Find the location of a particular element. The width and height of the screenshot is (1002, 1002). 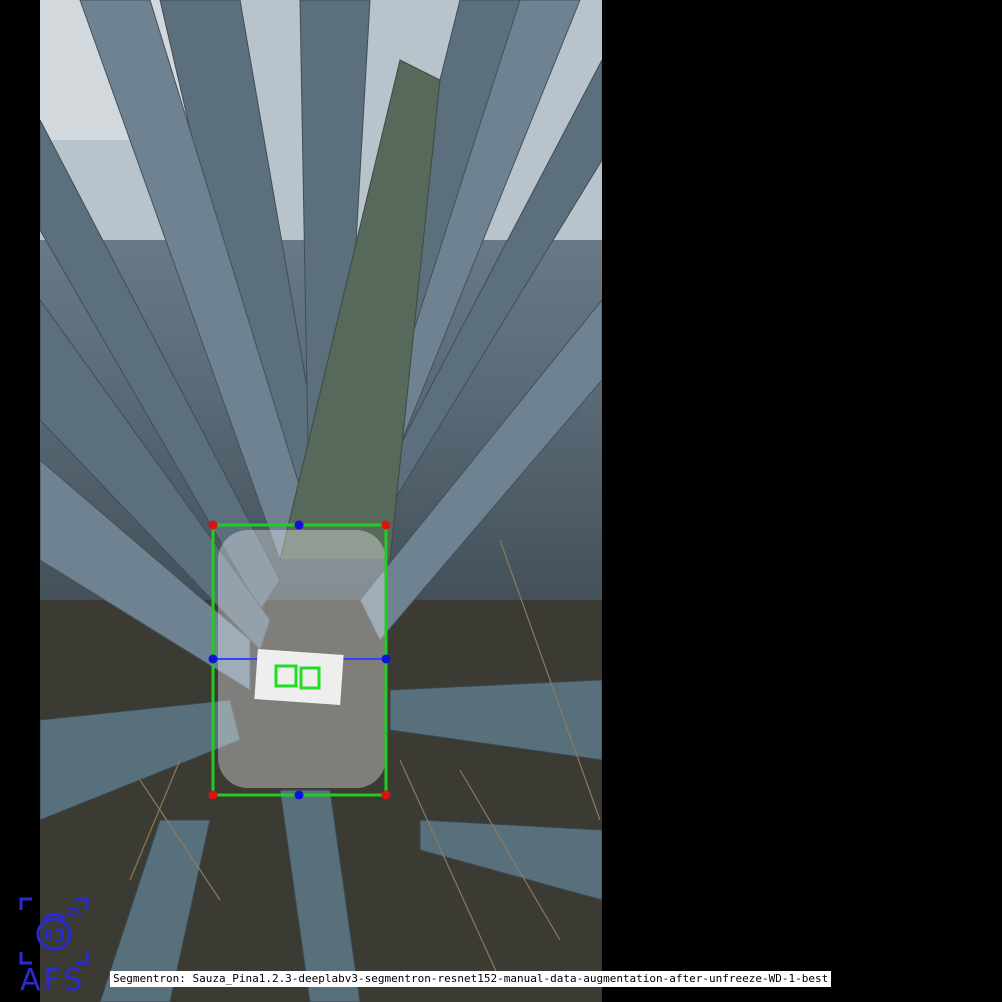

logo-text: AFS is located at coordinates (53, 980).